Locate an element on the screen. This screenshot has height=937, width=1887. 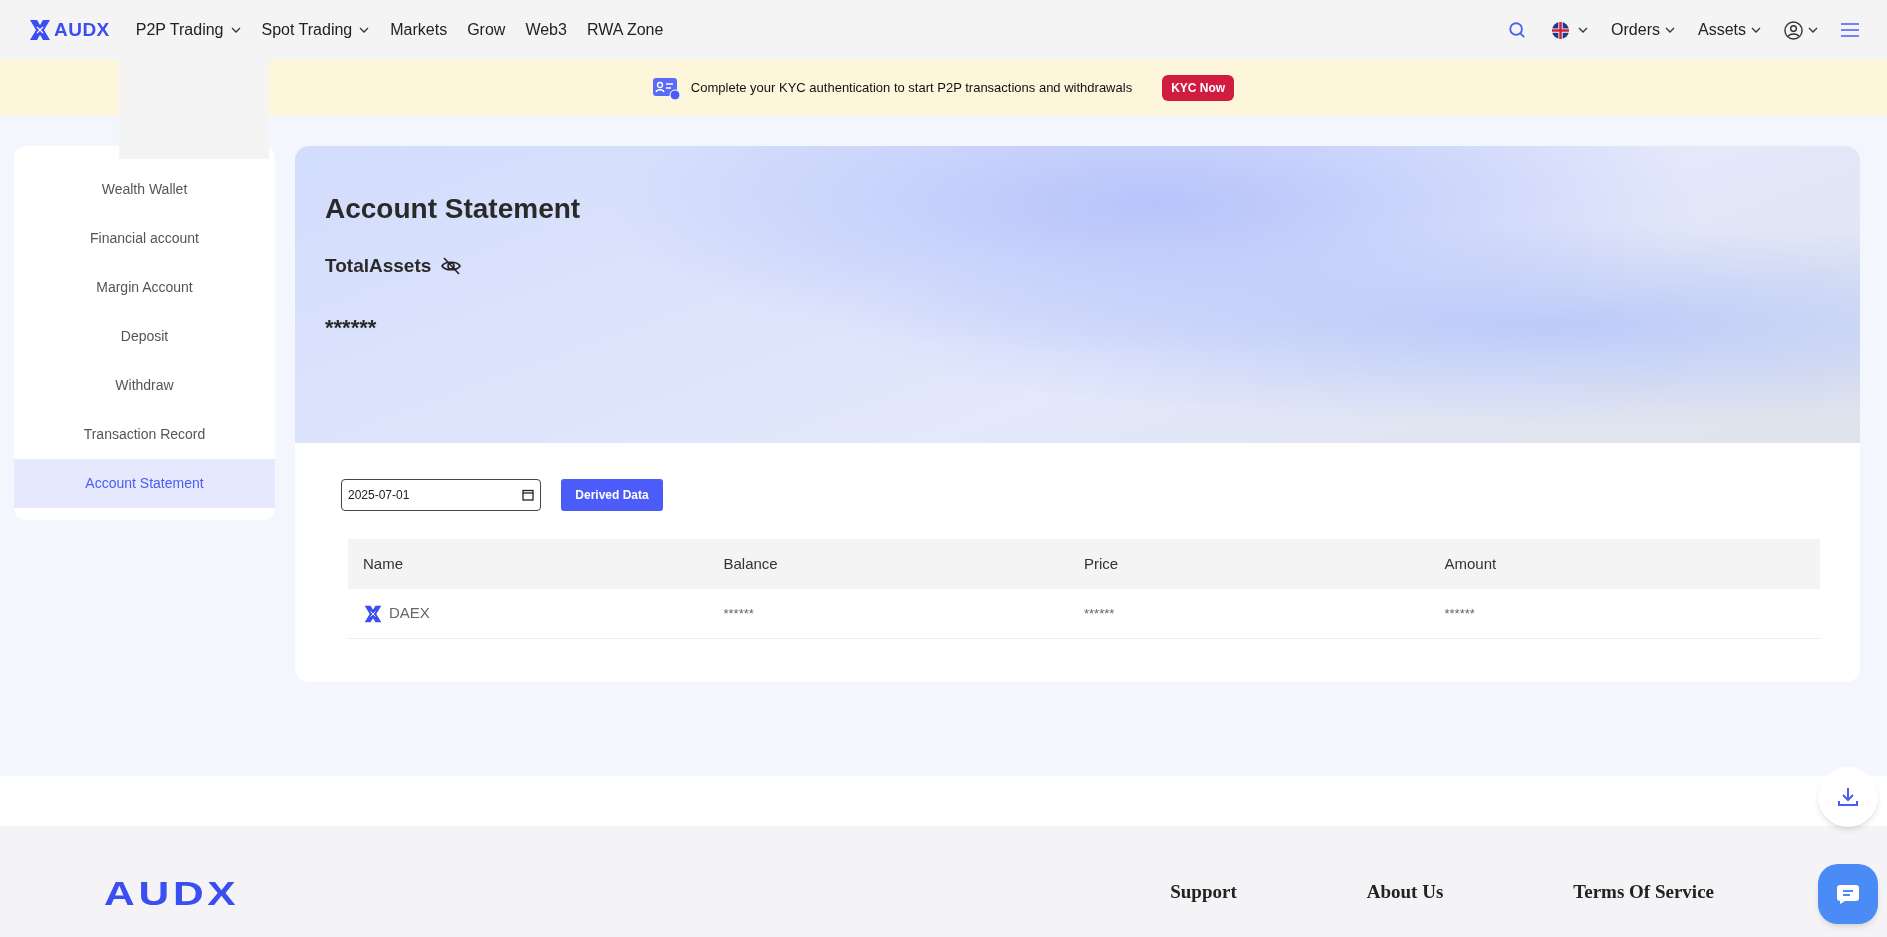
download-icon is located at coordinates (1848, 797).